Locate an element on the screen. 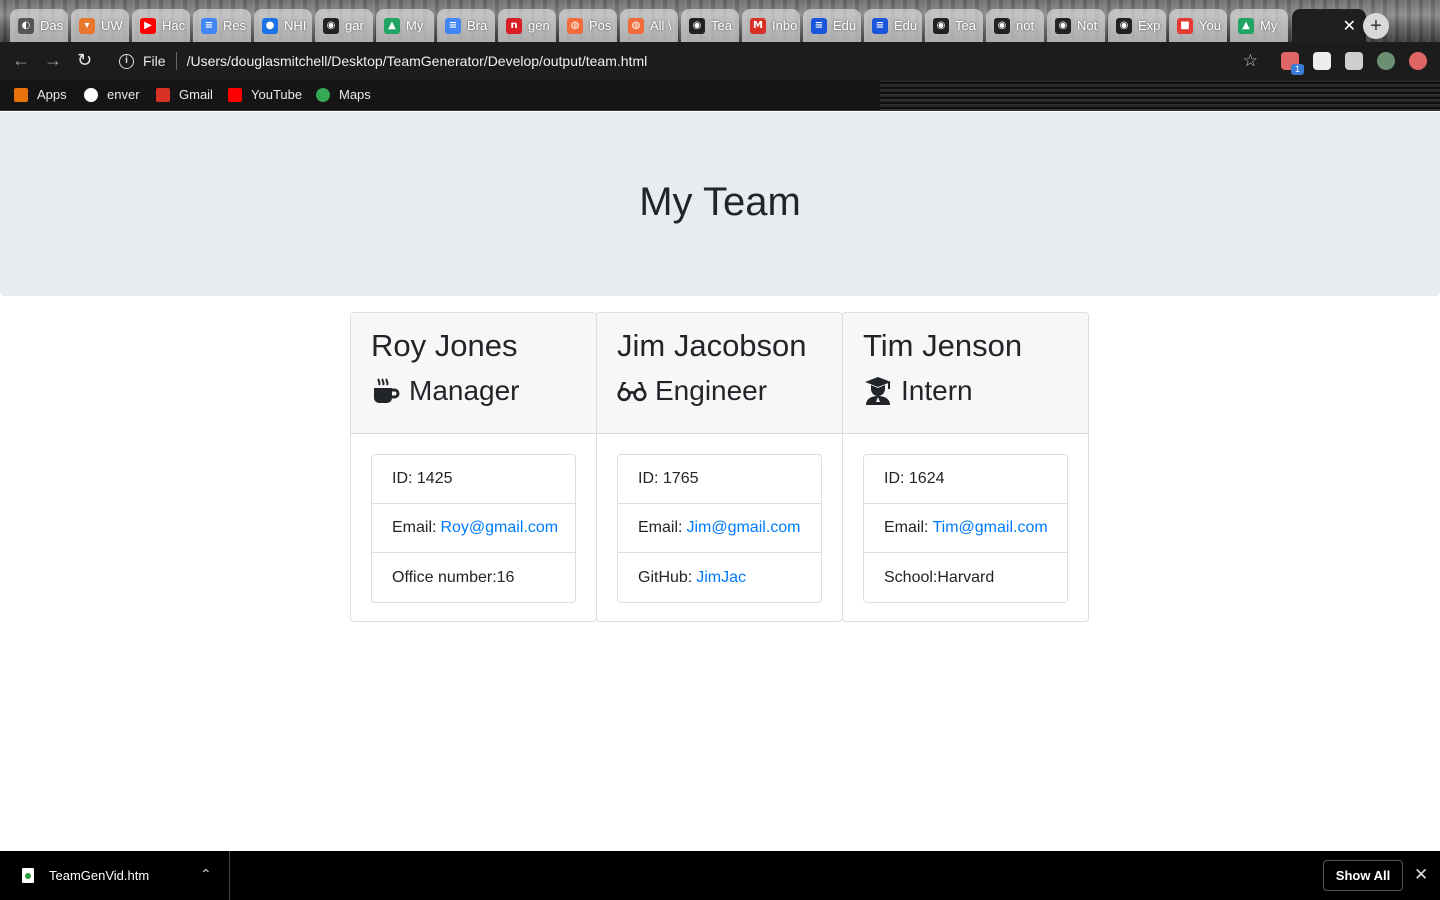 The height and width of the screenshot is (900, 1440). reload-button: ↻ is located at coordinates (84, 60).